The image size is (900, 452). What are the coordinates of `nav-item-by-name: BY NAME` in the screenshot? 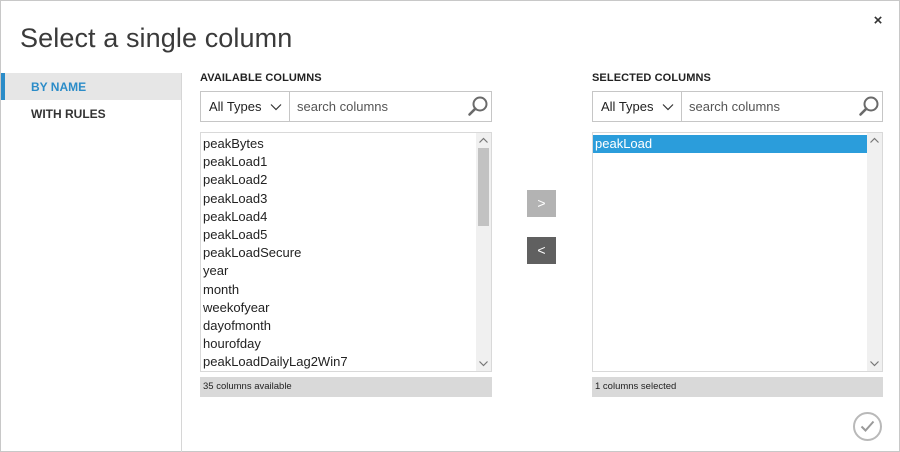 It's located at (91, 86).